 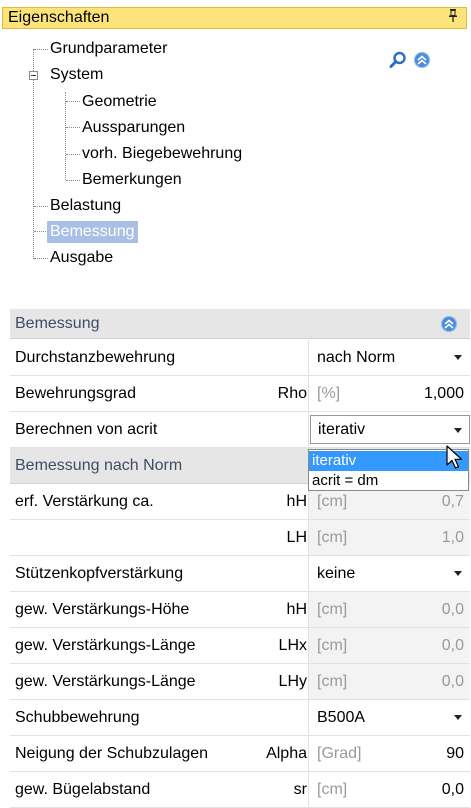 I want to click on dropdown-option-iterativ: iterativ, so click(x=388, y=461).